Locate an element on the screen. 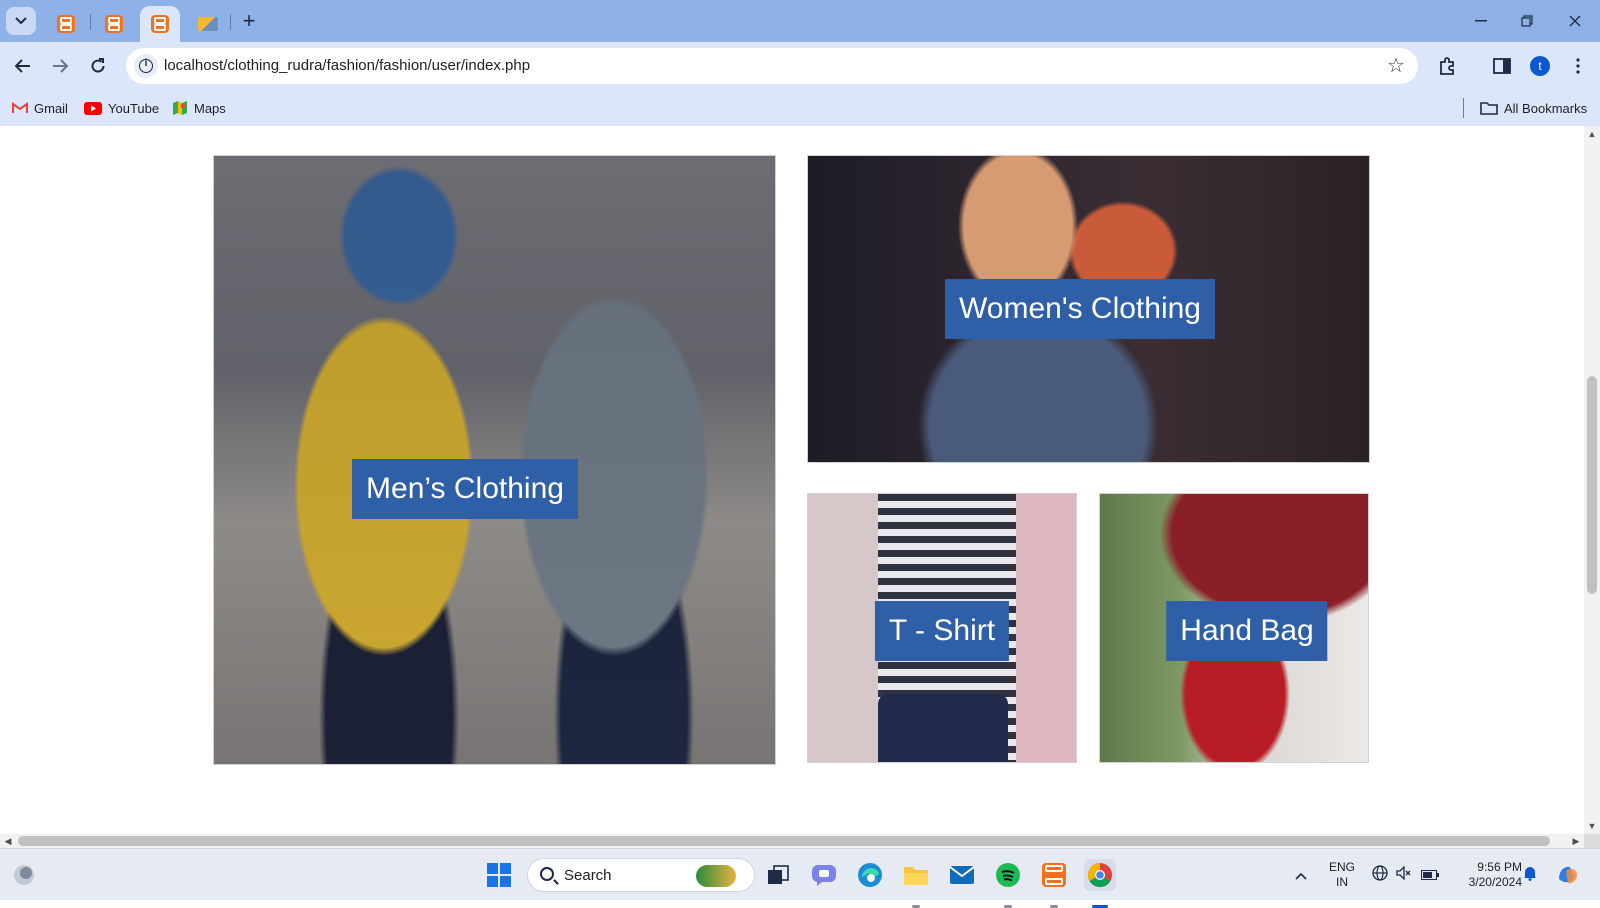 This screenshot has height=908, width=1600. notifications-button is located at coordinates (1530, 875).